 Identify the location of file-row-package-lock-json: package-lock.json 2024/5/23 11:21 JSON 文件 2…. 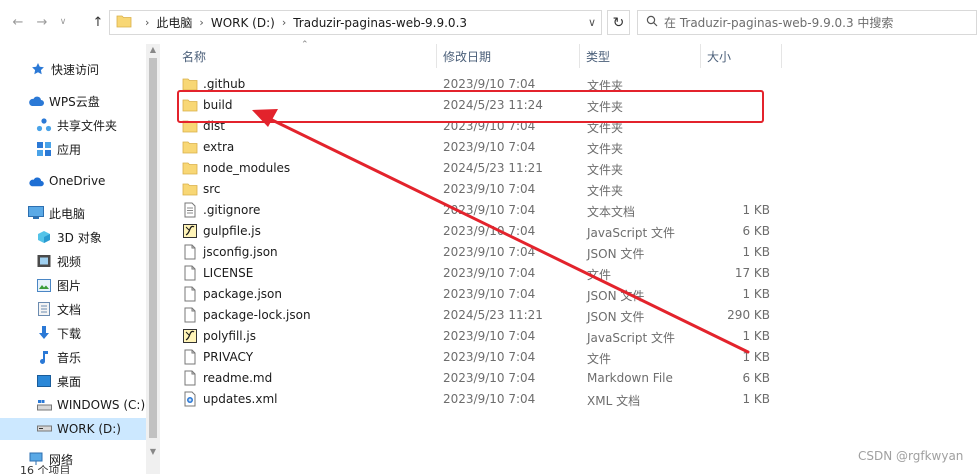
(476, 315).